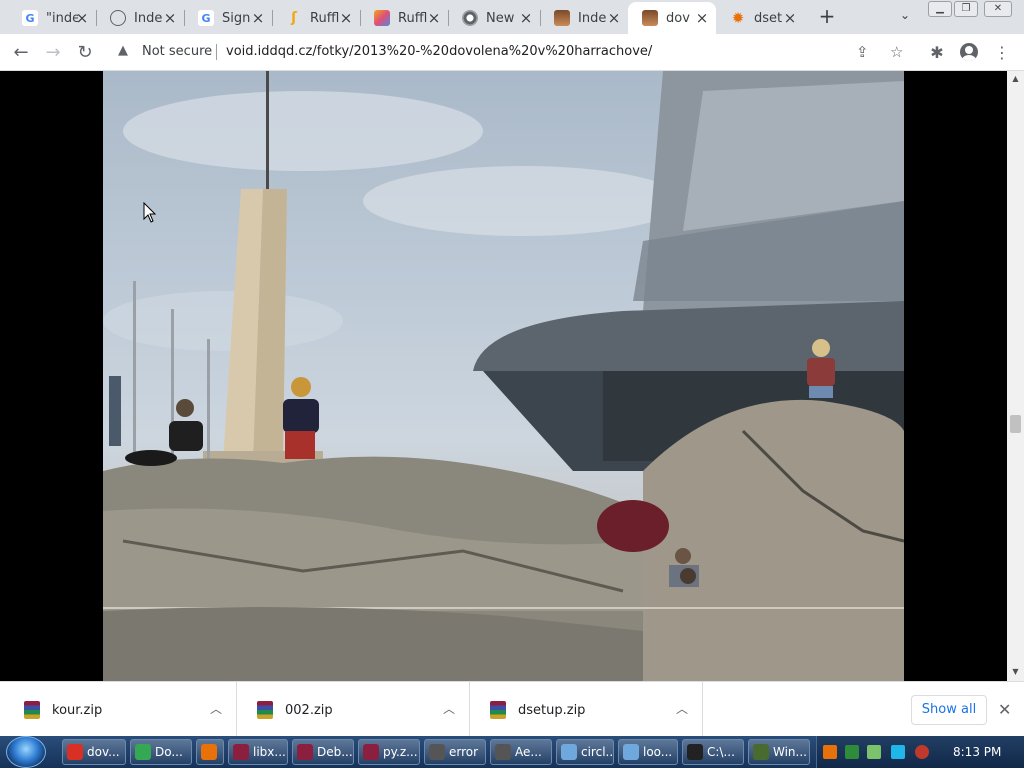 This screenshot has height=768, width=1024. I want to click on tab-4: ʃ Ruffl ×, so click(316, 18).